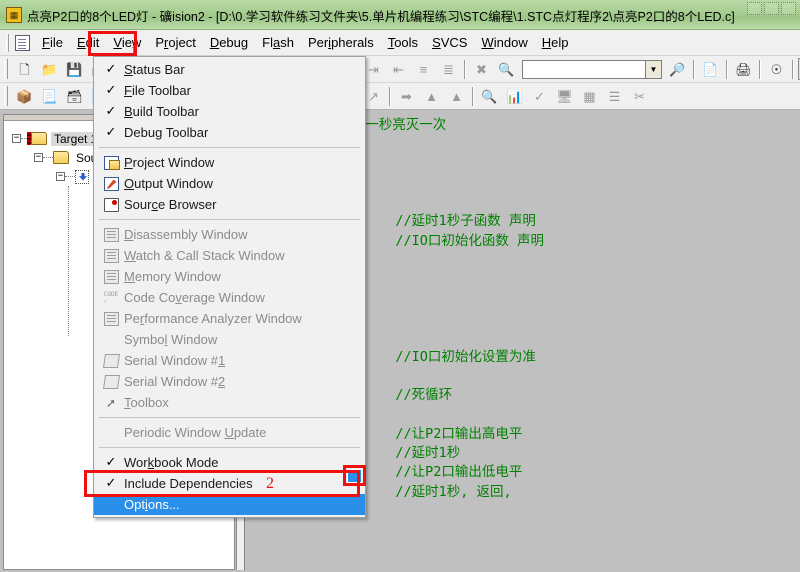  Describe the element at coordinates (74, 69) in the screenshot. I see `save-icon: 💾` at that location.